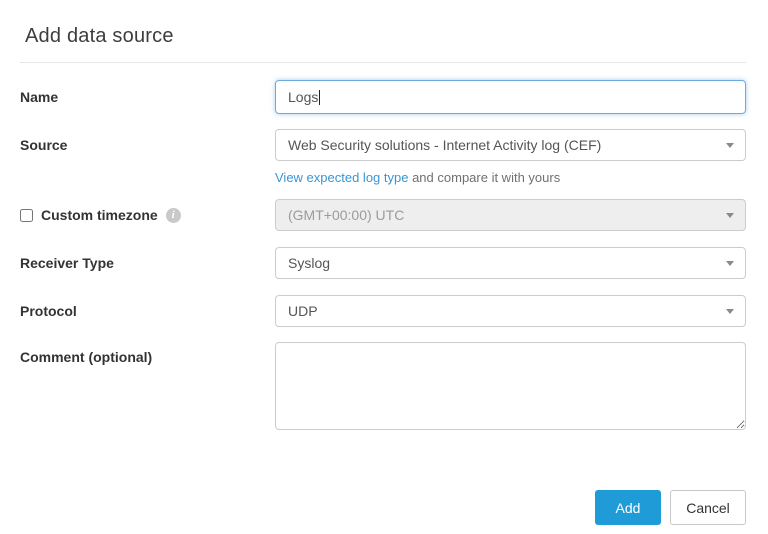  Describe the element at coordinates (48, 311) in the screenshot. I see `protocol-label: Protocol` at that location.